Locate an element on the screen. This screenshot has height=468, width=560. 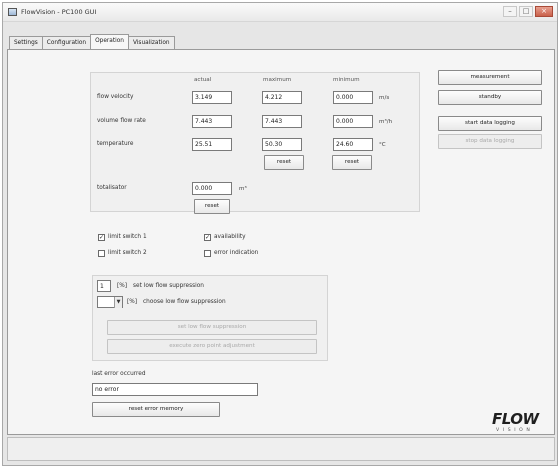
title-bar: FlowVision - PC100 GUI – □ × is located at coordinates (280, 12).